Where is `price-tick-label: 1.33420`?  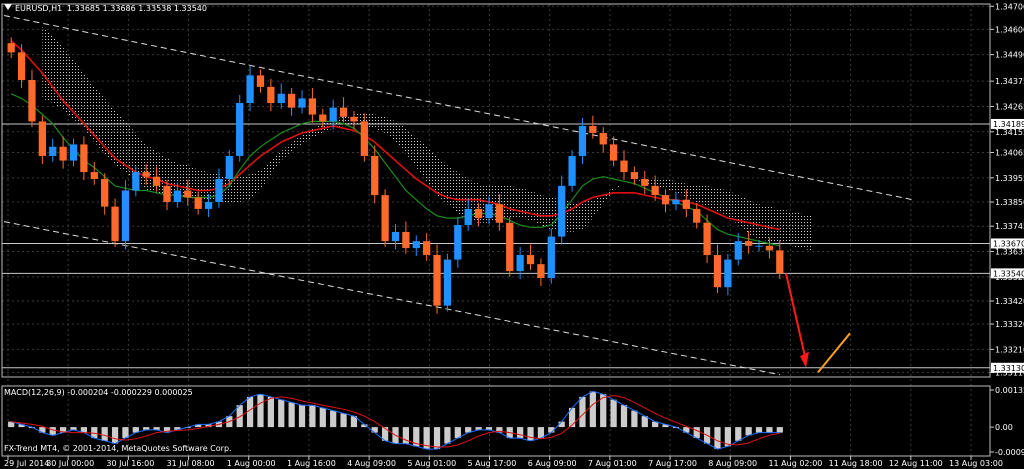
price-tick-label: 1.33420 is located at coordinates (1009, 301).